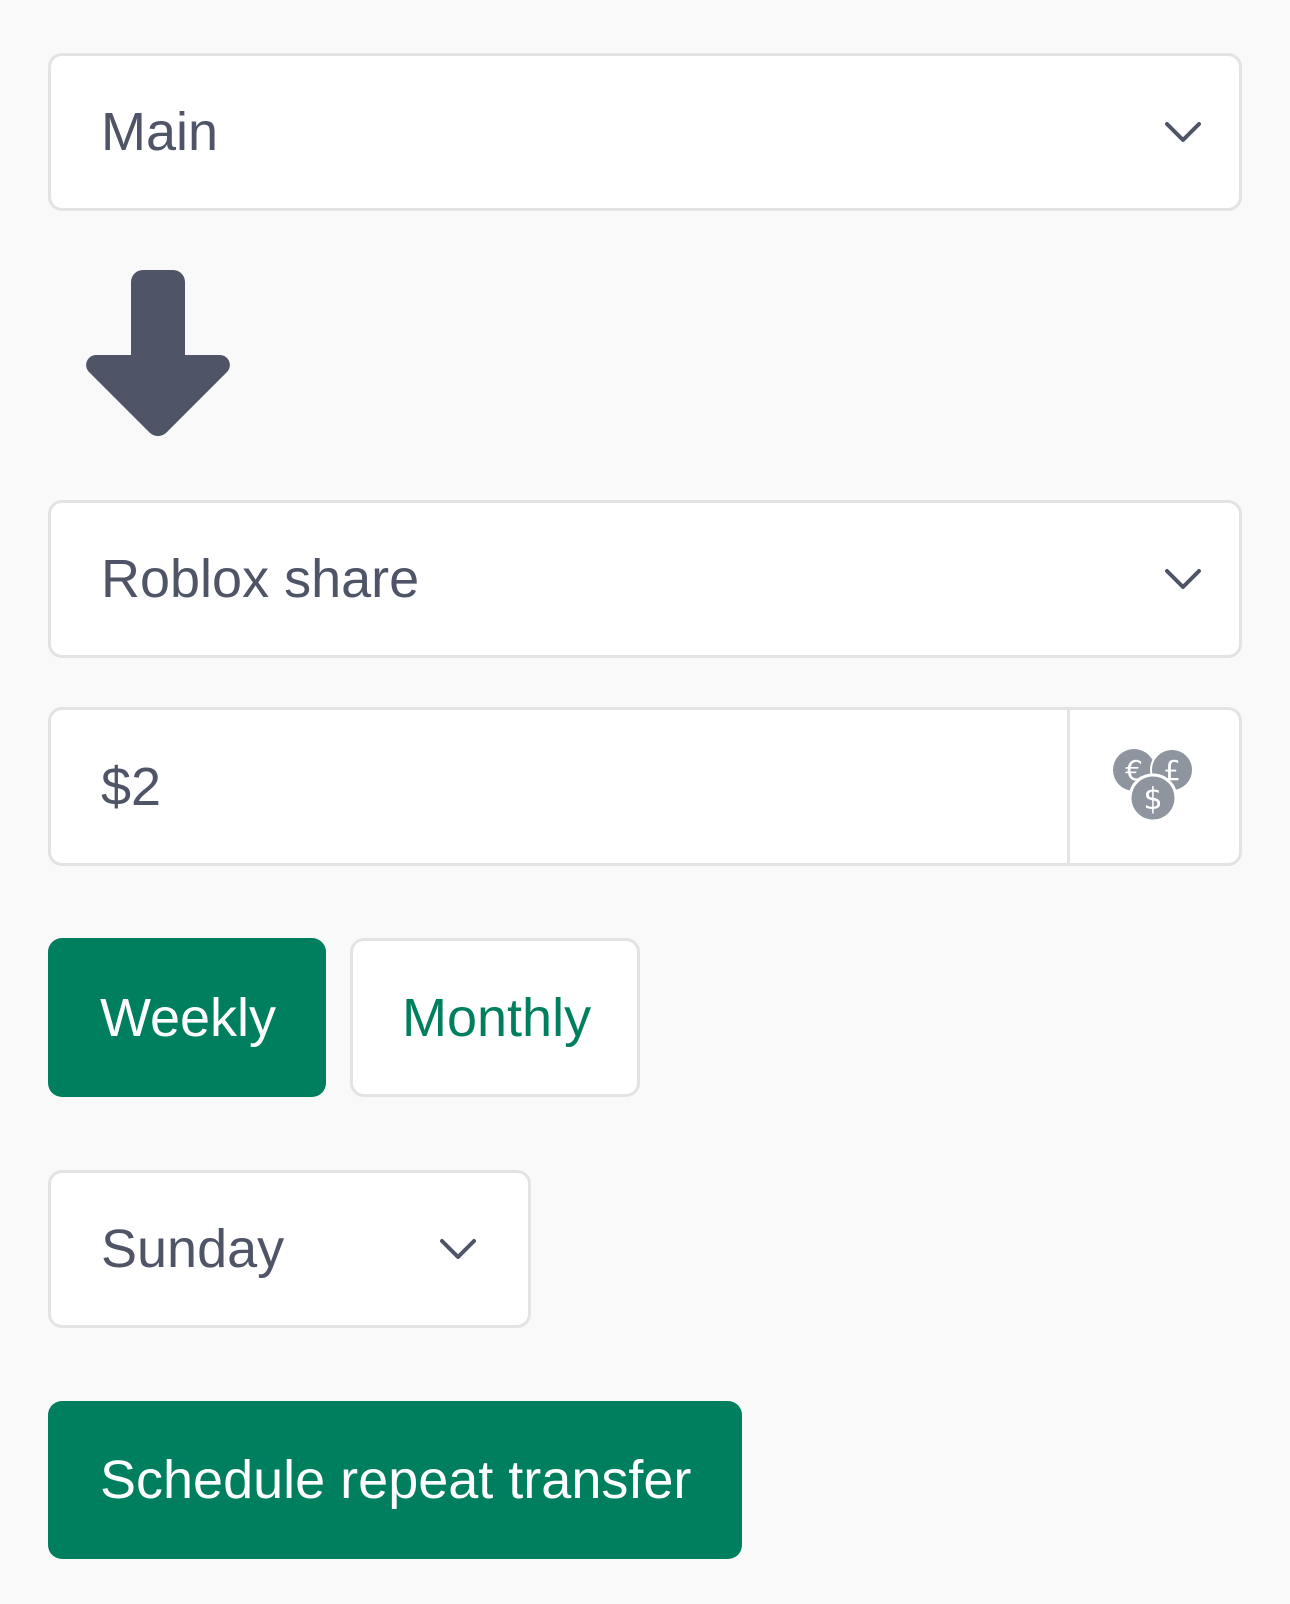  I want to click on day-value: Sunday, so click(193, 1249).